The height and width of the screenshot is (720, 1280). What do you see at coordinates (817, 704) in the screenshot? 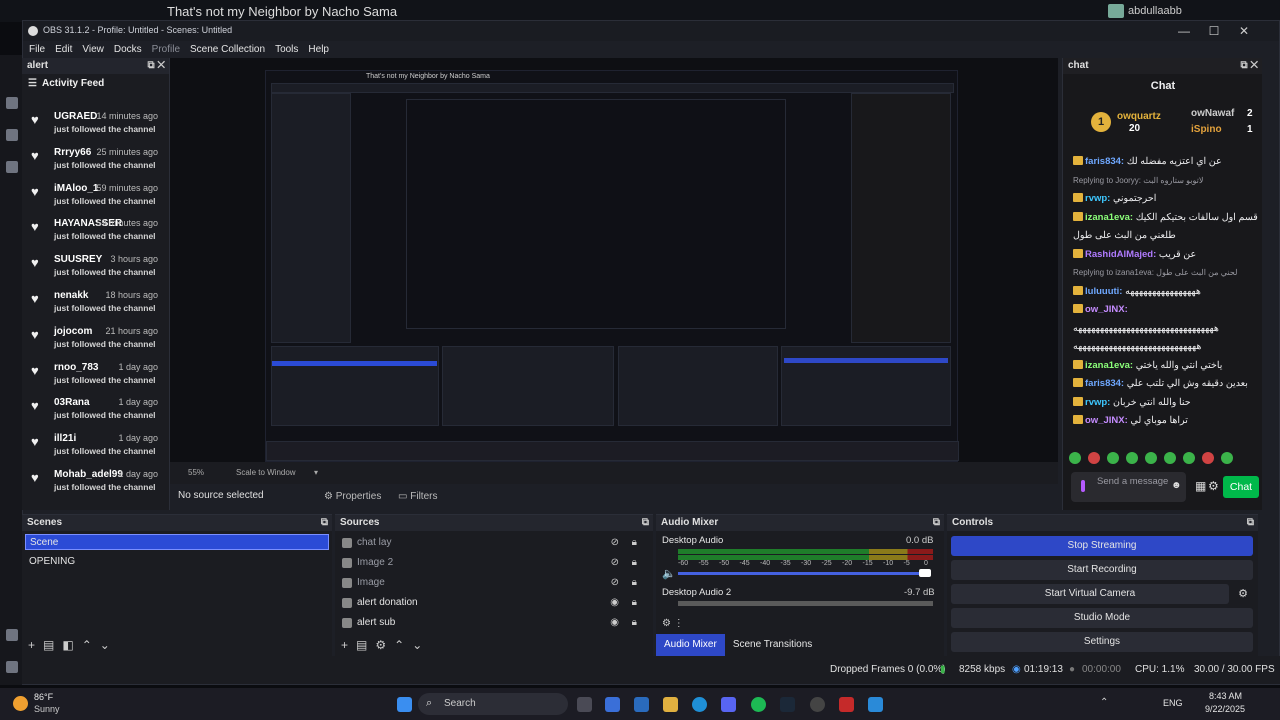
I see `obs-icon` at bounding box center [817, 704].